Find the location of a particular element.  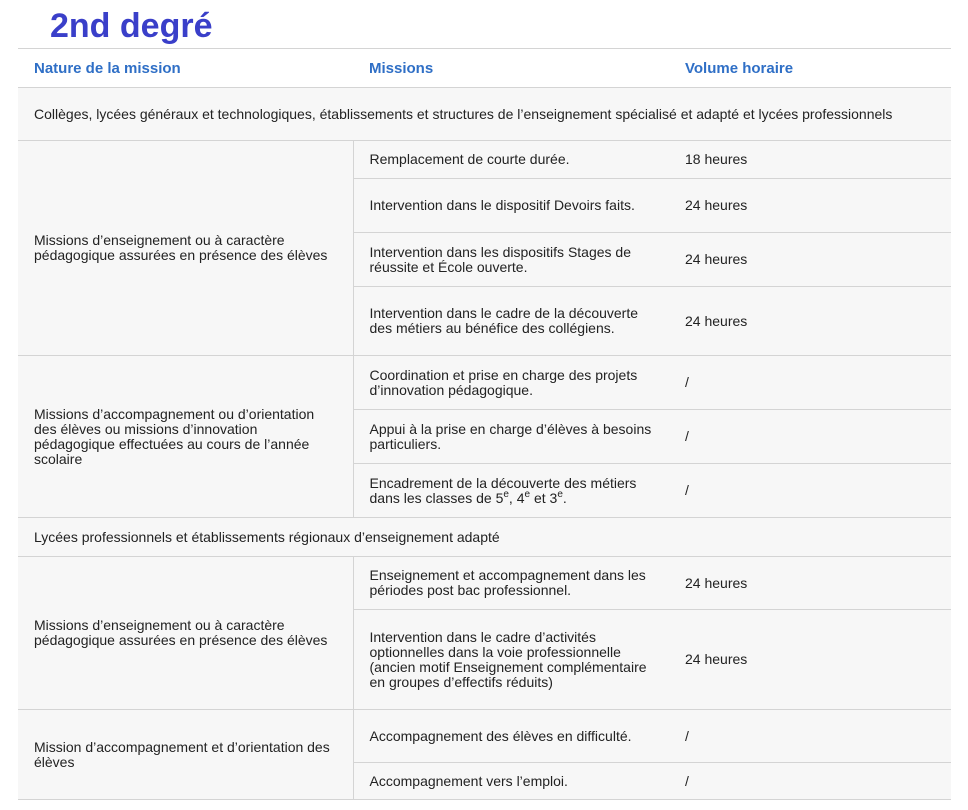

mission-text: et 3 is located at coordinates (544, 497).